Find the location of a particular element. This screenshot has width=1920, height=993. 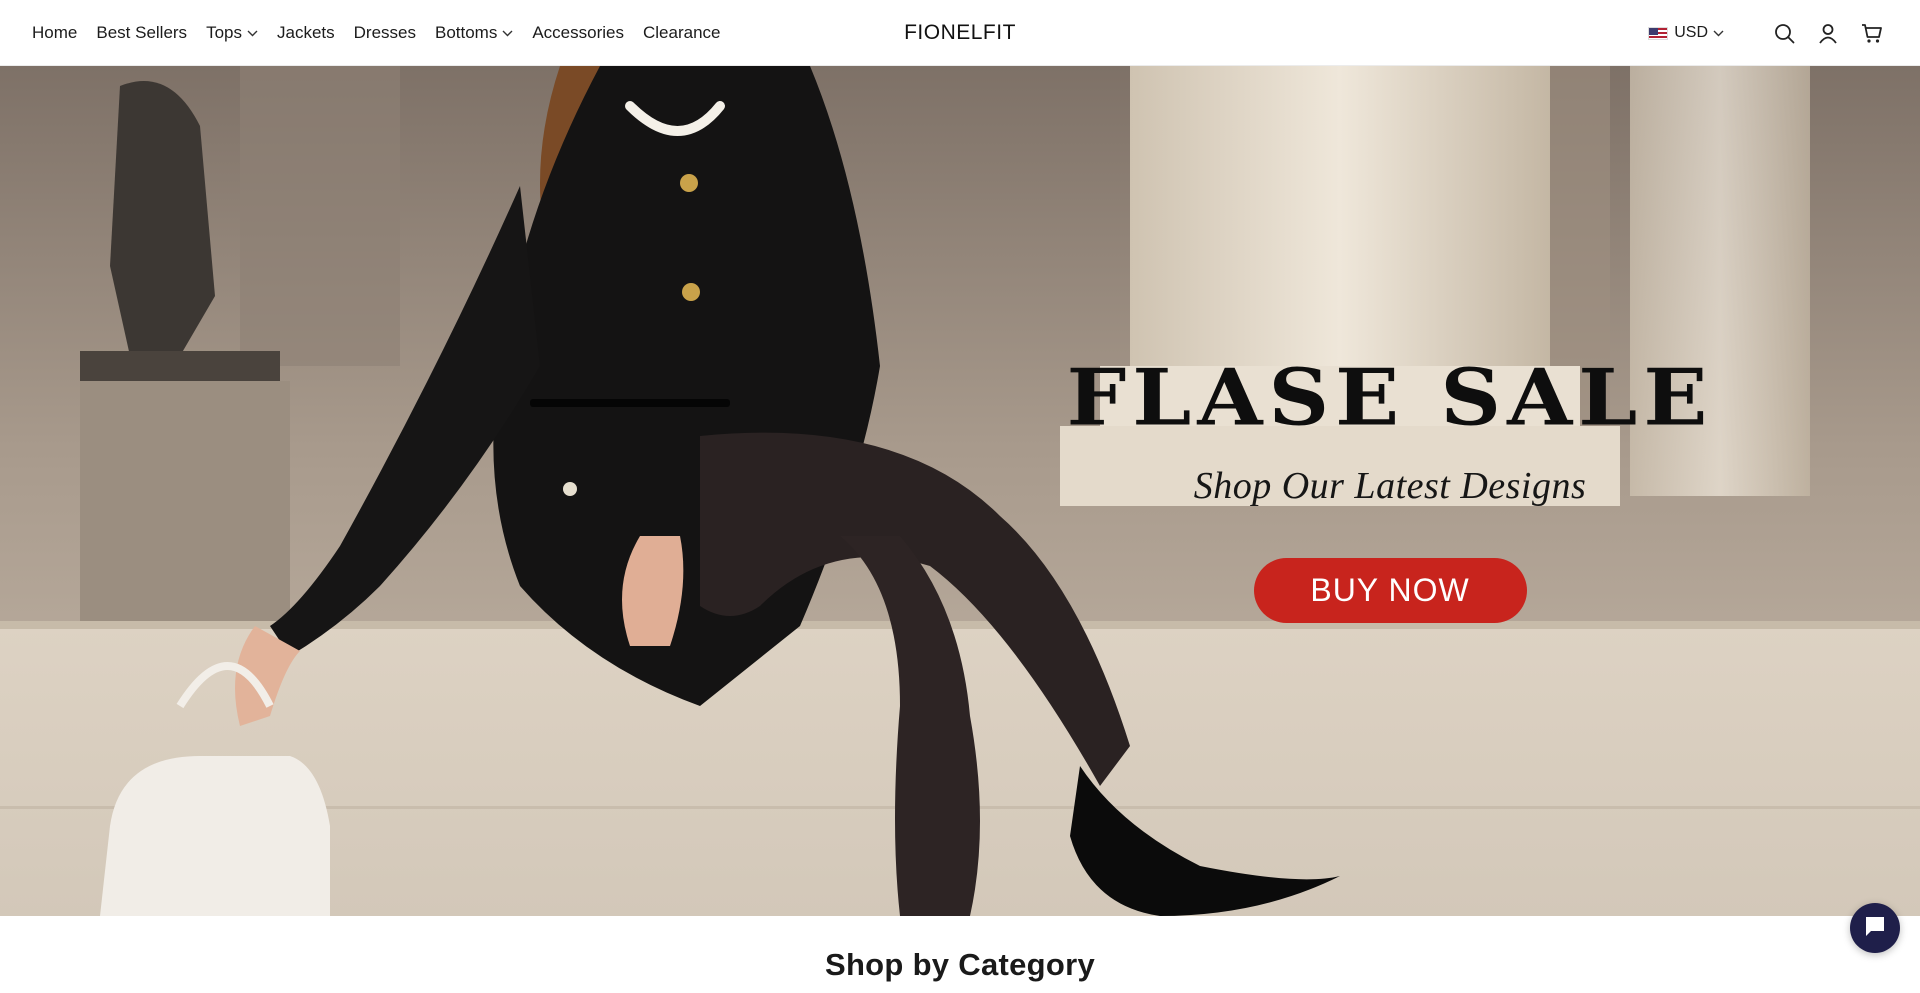

nav-home: Home is located at coordinates (54, 33).